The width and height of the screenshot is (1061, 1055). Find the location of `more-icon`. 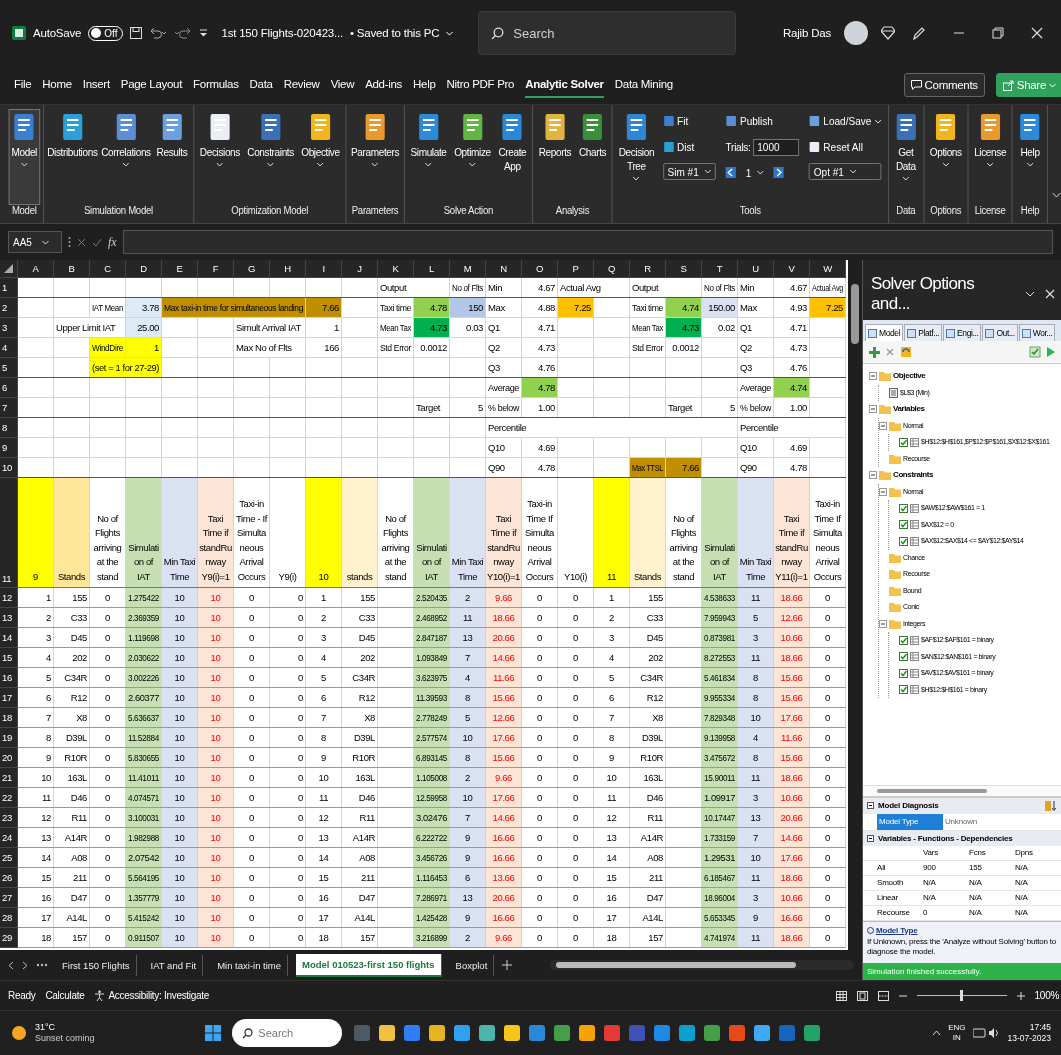

more-icon is located at coordinates (42, 965).